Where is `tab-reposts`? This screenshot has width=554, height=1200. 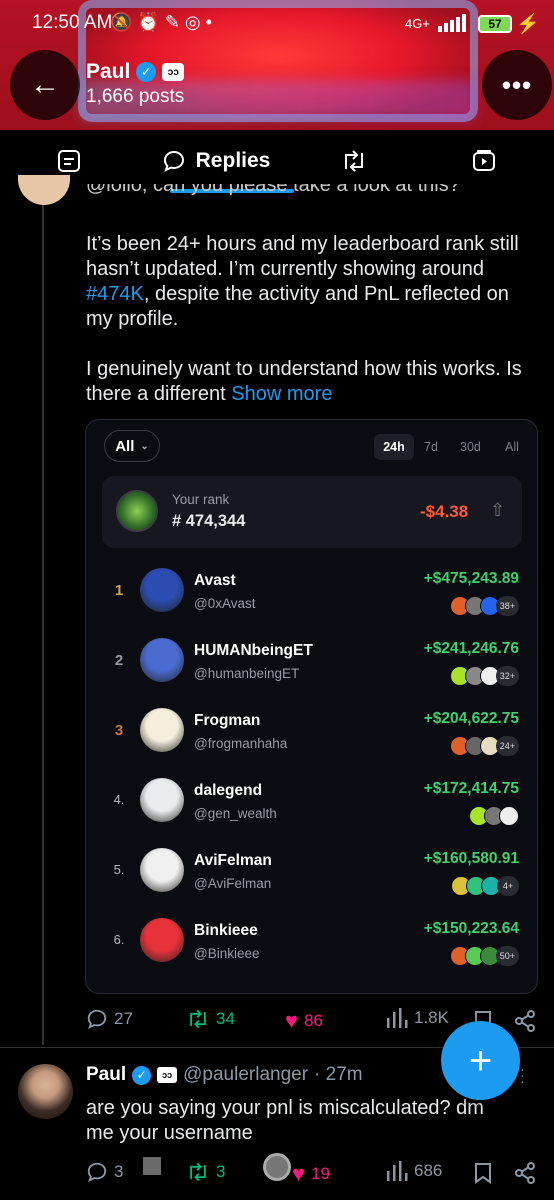
tab-reposts is located at coordinates (354, 161).